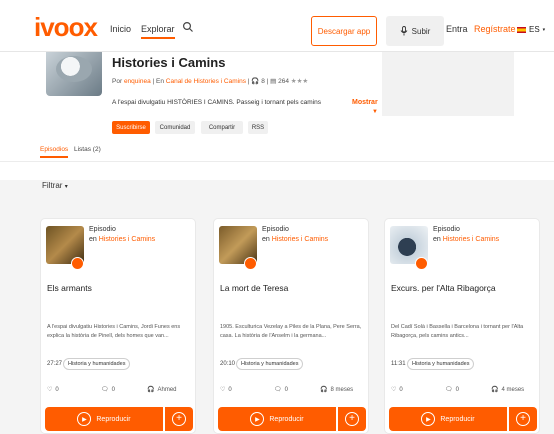 The height and width of the screenshot is (434, 554). I want to click on ivoox-logo: ivoox, so click(66, 27).